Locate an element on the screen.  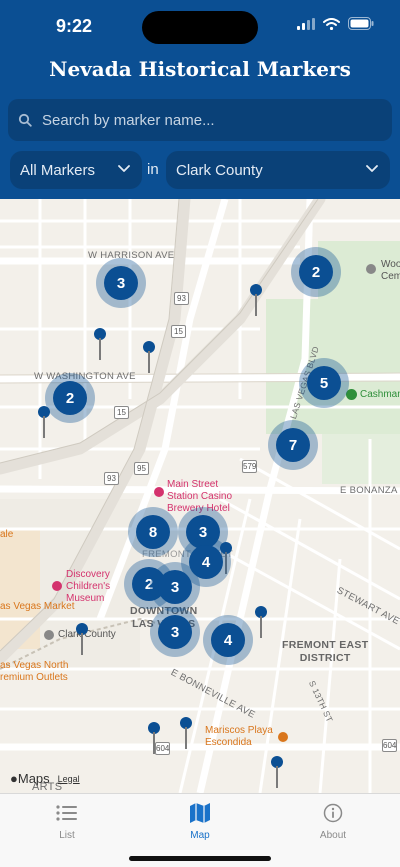
district-line: FREMONT EAST is located at coordinates (325, 645).